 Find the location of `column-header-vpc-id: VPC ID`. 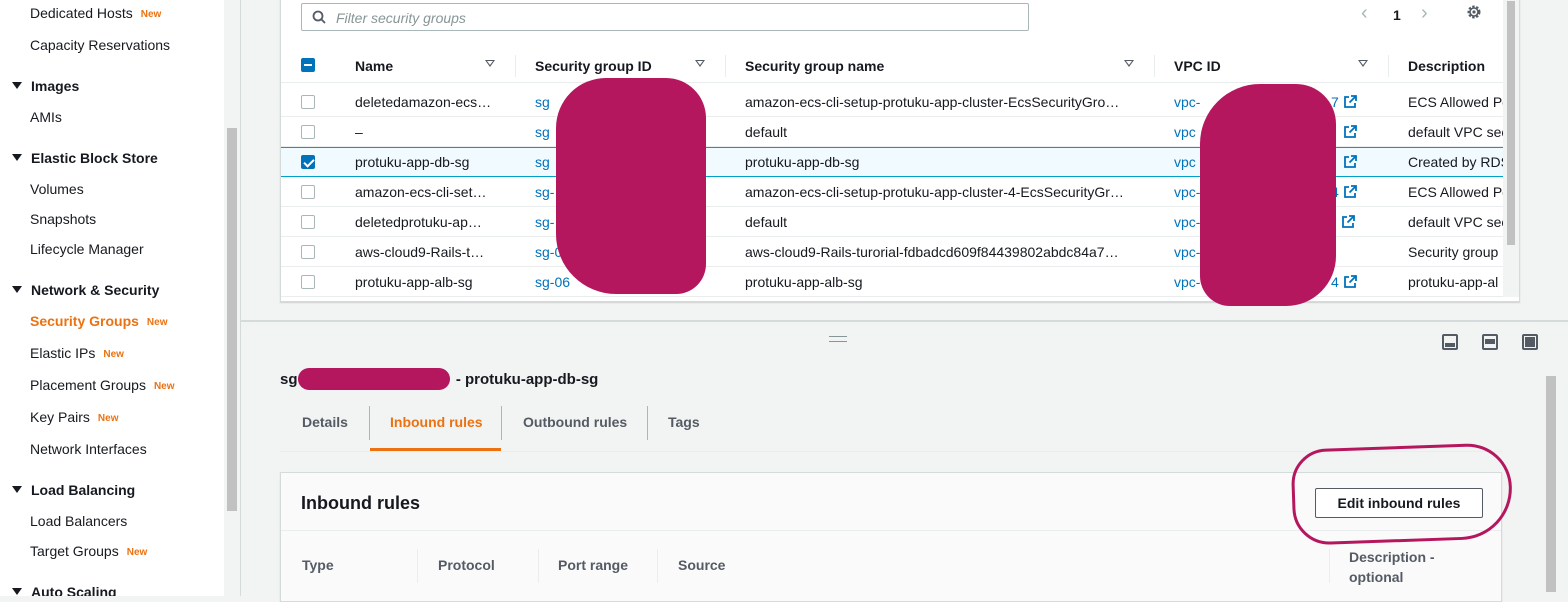

column-header-vpc-id: VPC ID is located at coordinates (1197, 66).